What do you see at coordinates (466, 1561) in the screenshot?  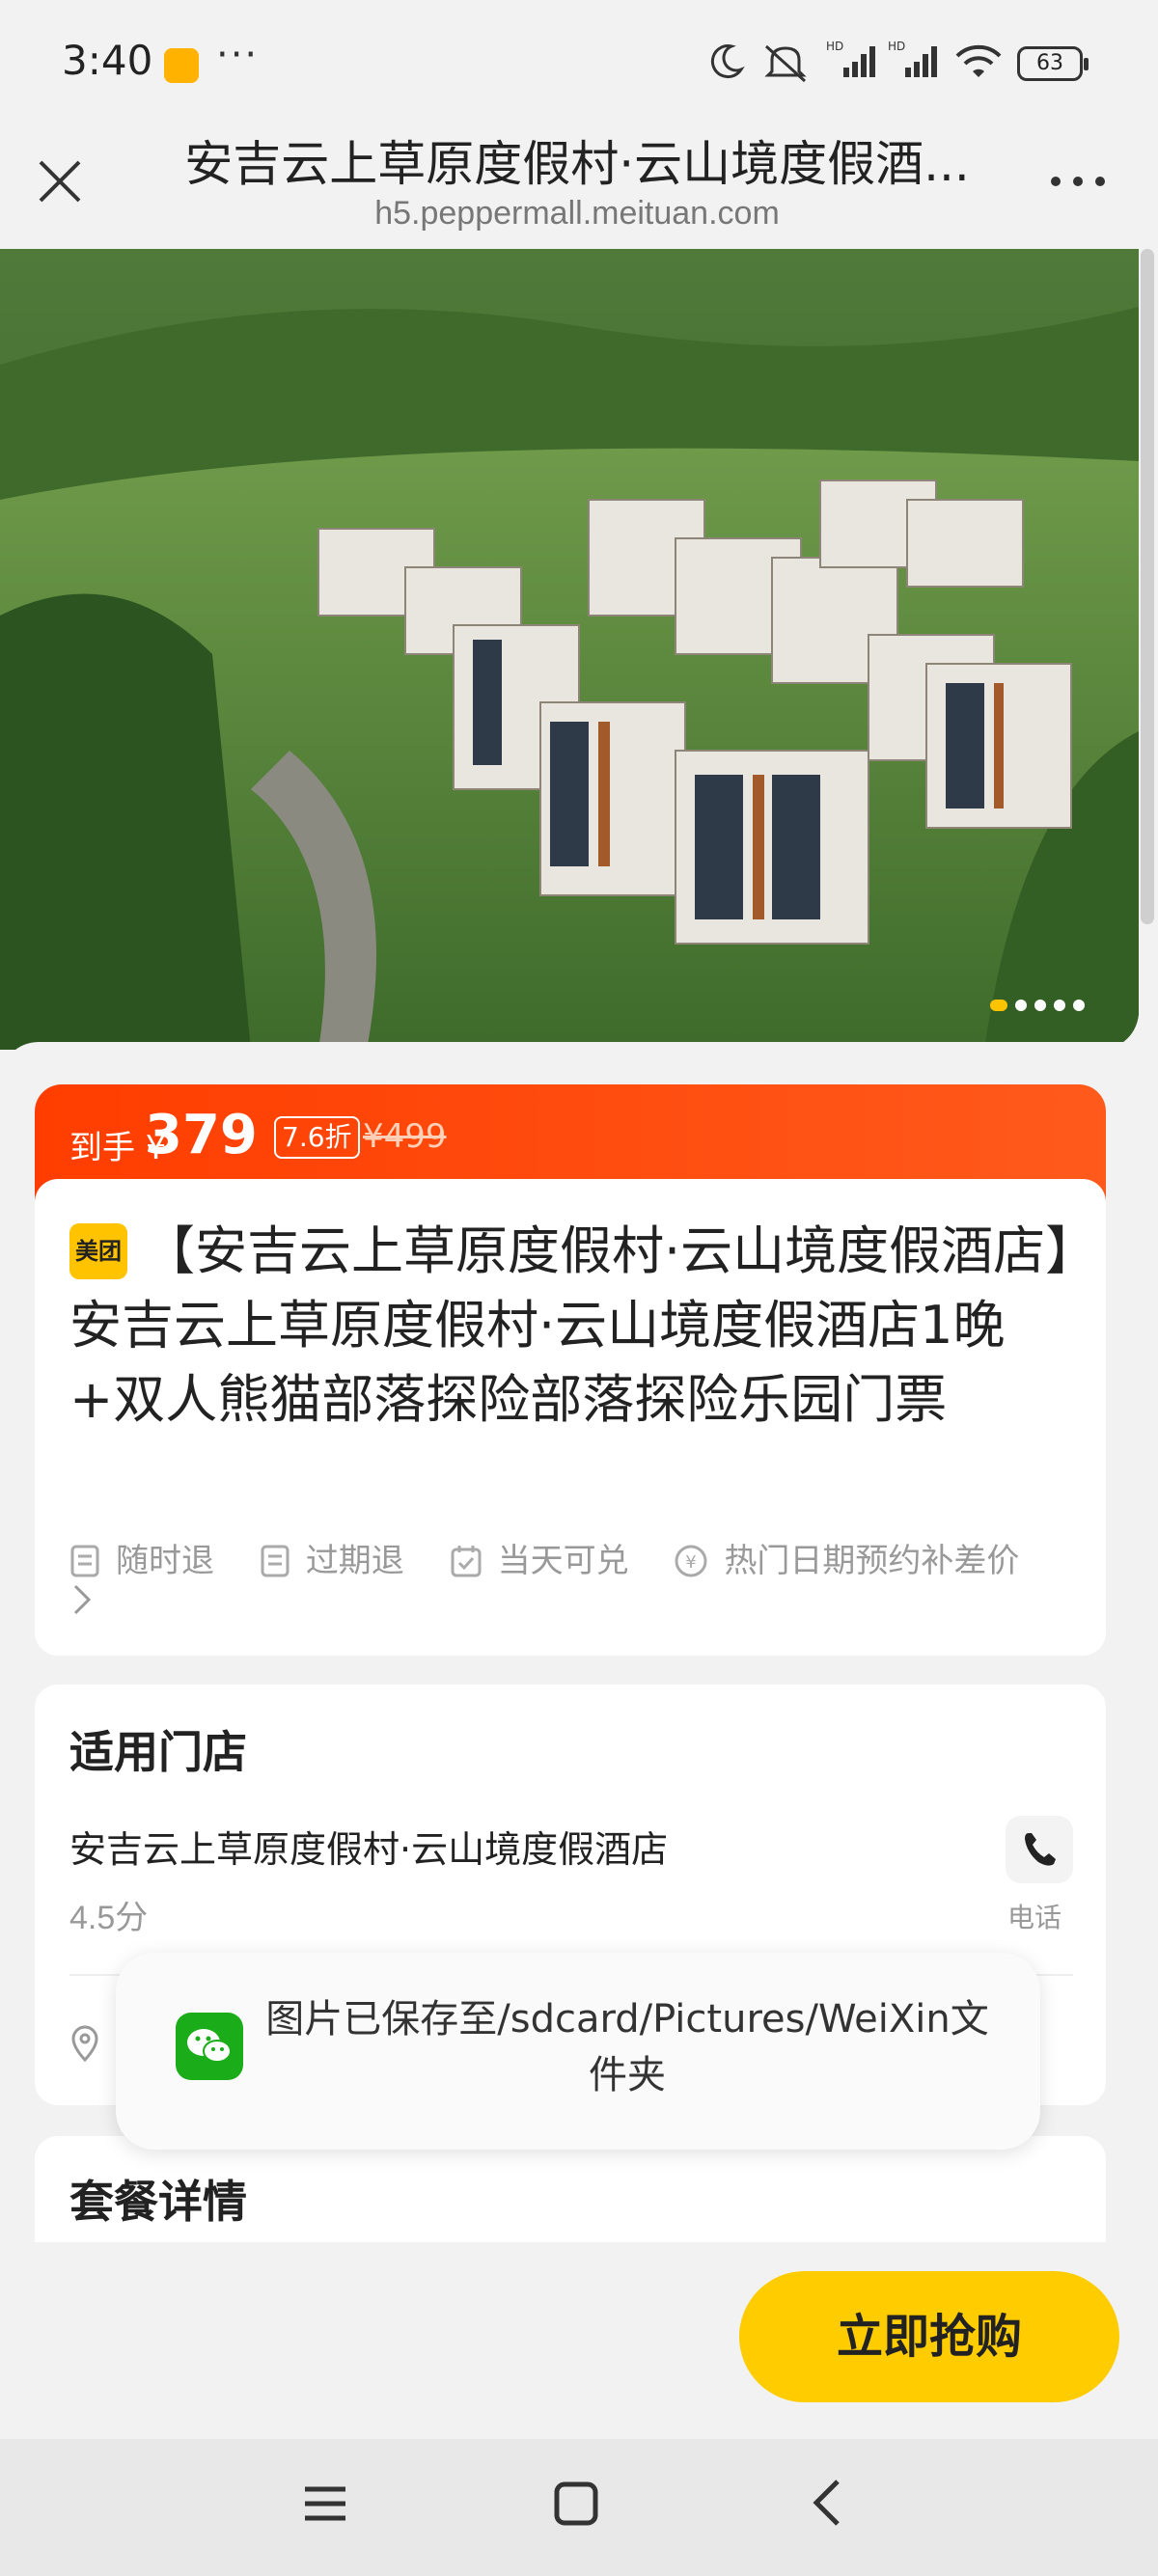 I see `calendar-check-icon` at bounding box center [466, 1561].